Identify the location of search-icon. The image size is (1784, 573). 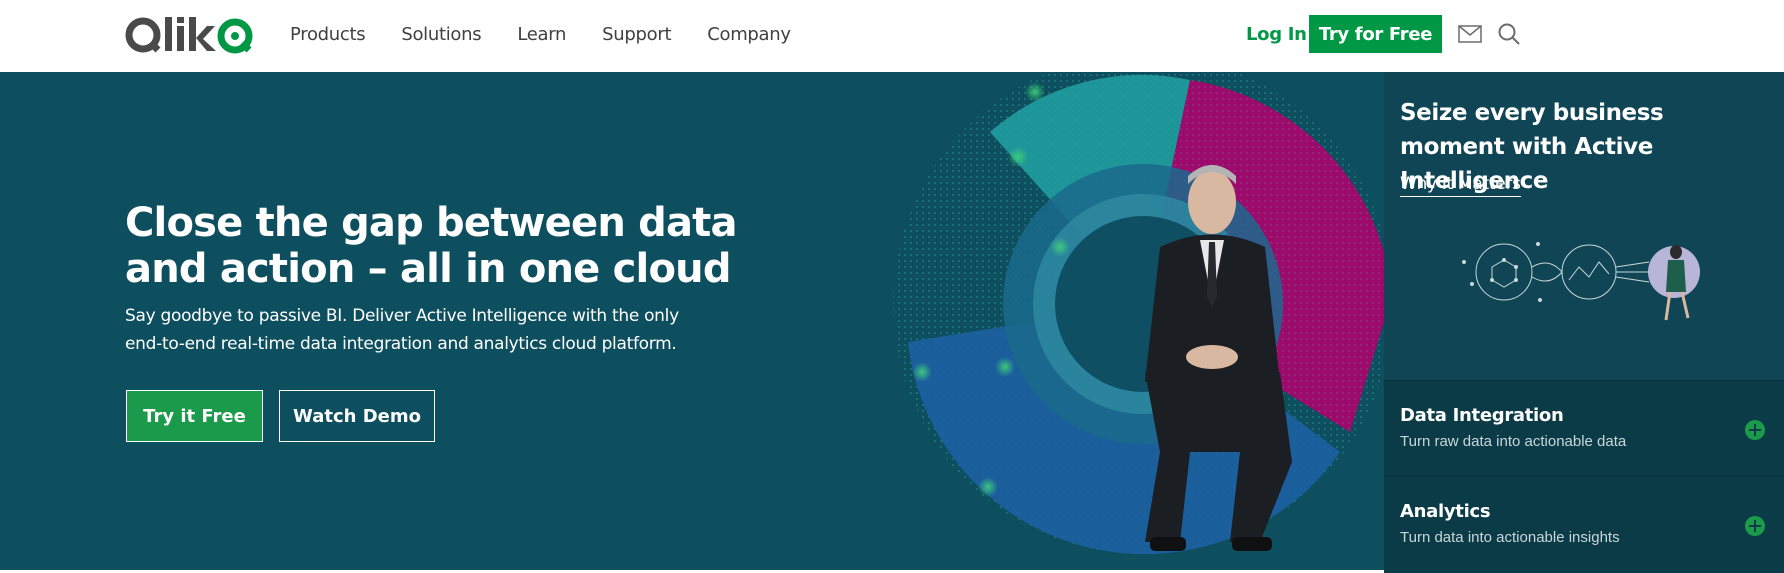
(1509, 34).